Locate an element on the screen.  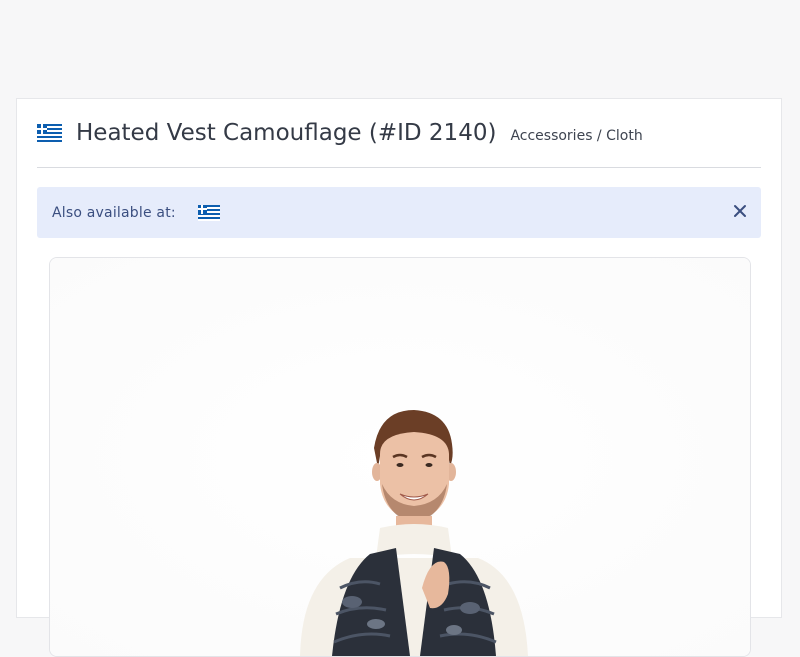
availability-alert: Also available at: is located at coordinates (399, 212).